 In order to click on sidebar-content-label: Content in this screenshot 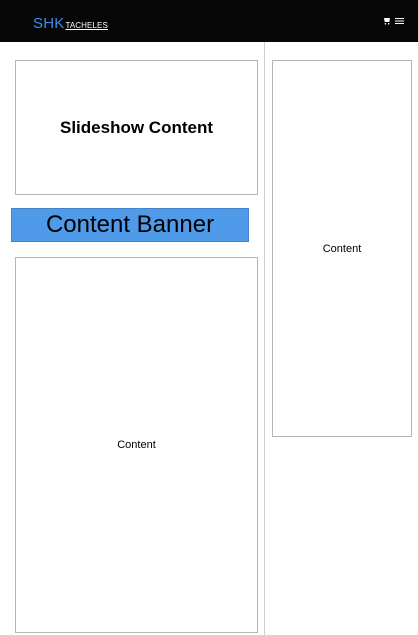, I will do `click(342, 248)`.